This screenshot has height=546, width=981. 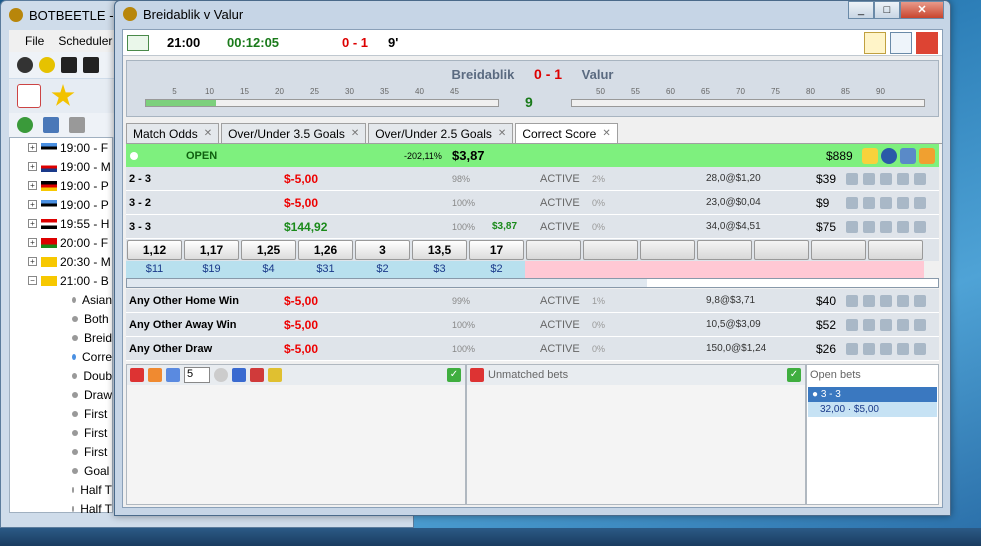 What do you see at coordinates (61, 318) in the screenshot?
I see `tree-market: Both` at bounding box center [61, 318].